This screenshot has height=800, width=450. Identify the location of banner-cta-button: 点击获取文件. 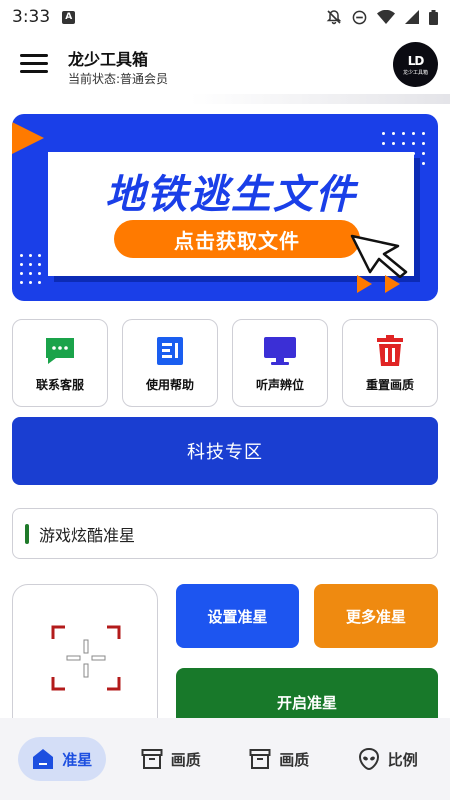
(237, 239).